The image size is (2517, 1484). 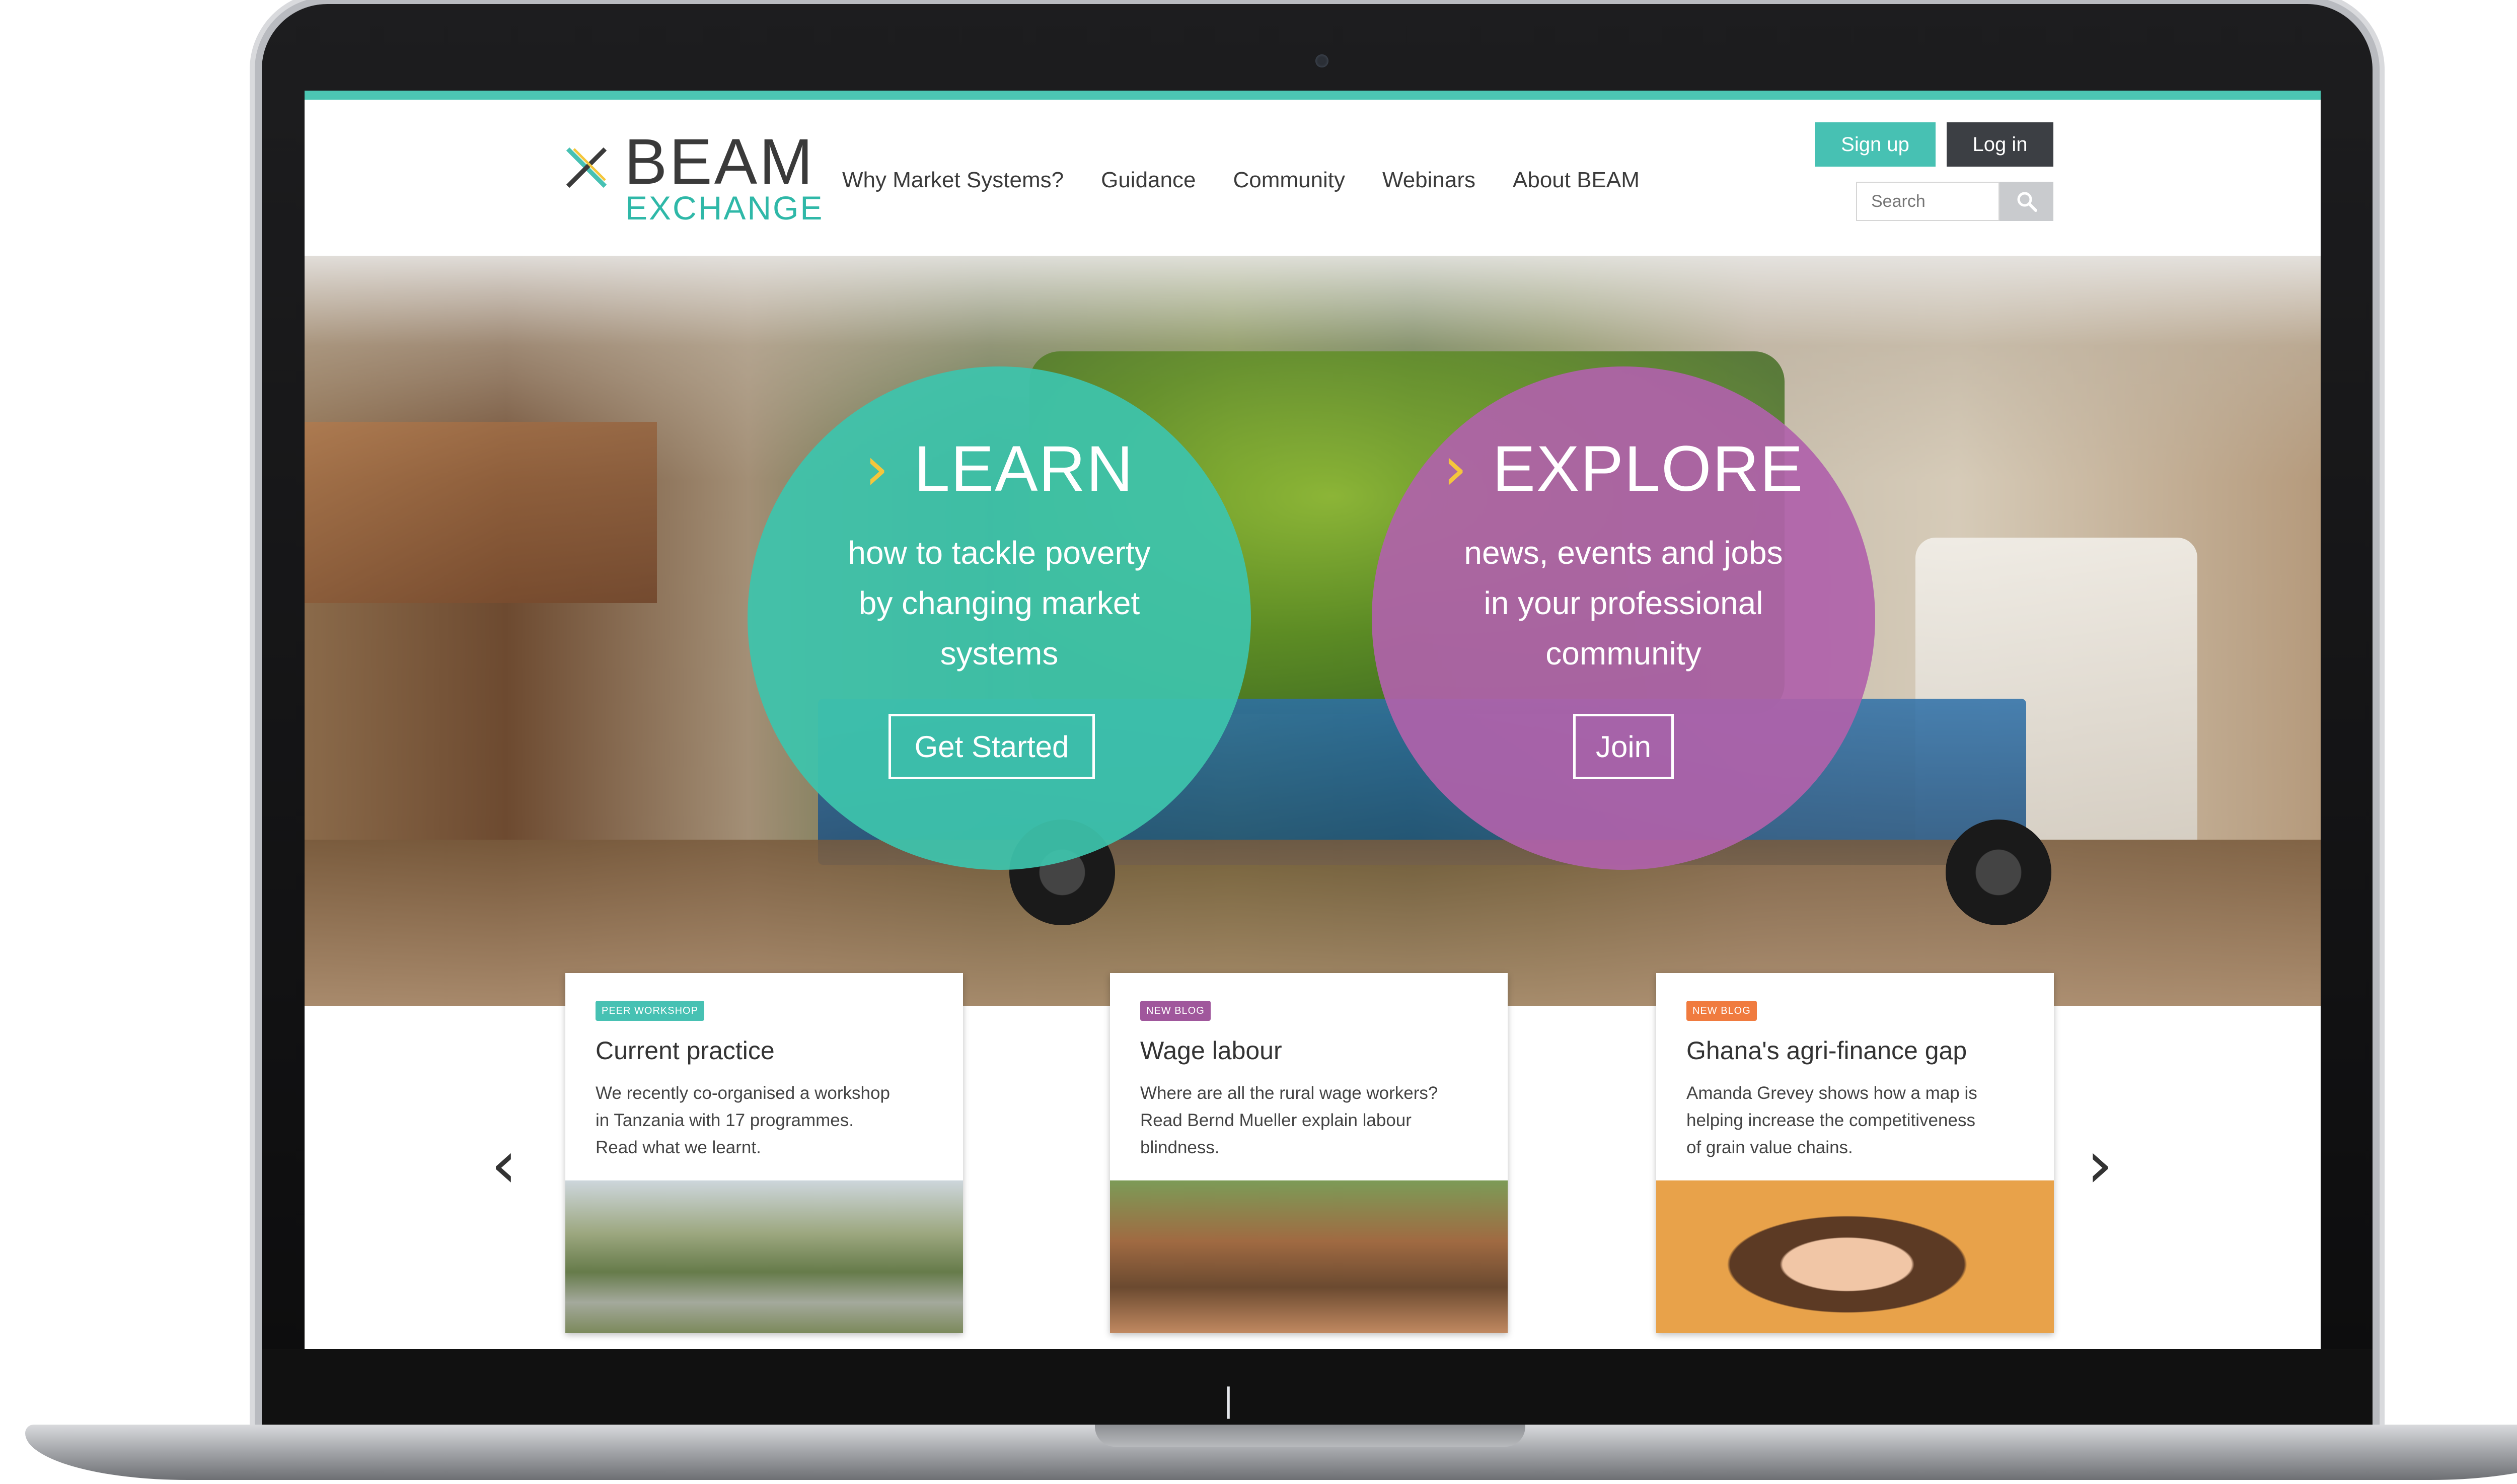 I want to click on learn-heading-row: › LEARN, so click(x=999, y=469).